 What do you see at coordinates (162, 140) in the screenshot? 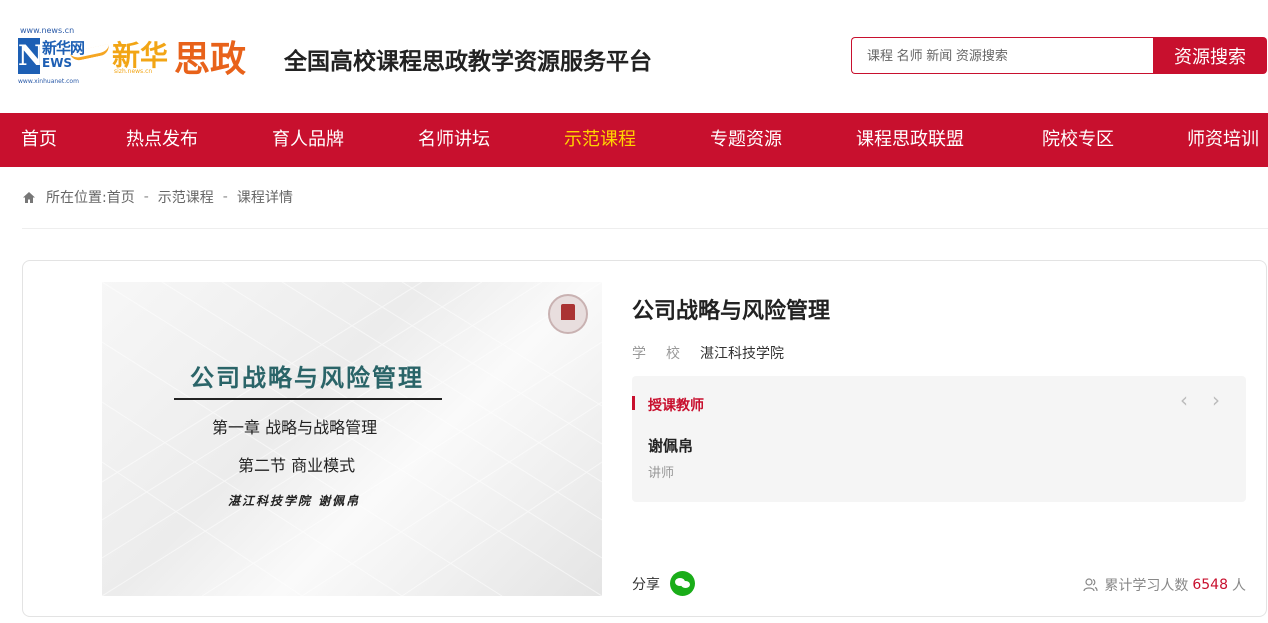
I see `nav-item-hot-news: 热点发布` at bounding box center [162, 140].